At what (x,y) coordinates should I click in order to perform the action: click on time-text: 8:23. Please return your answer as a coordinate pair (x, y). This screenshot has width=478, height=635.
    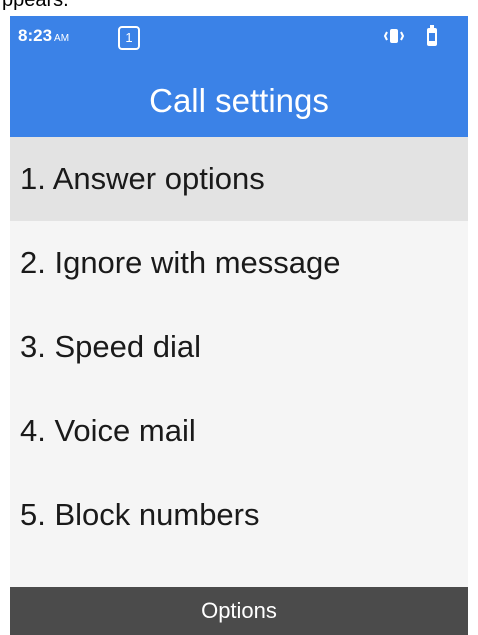
    Looking at the image, I should click on (35, 35).